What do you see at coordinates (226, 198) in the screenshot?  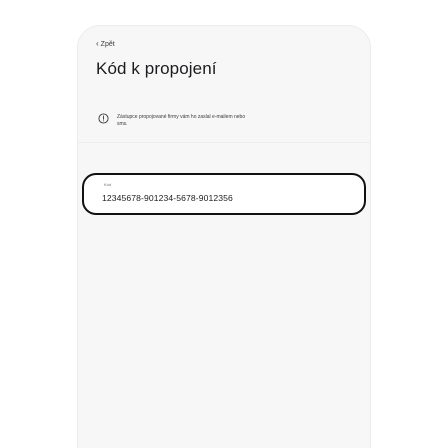 I see `code-input` at bounding box center [226, 198].